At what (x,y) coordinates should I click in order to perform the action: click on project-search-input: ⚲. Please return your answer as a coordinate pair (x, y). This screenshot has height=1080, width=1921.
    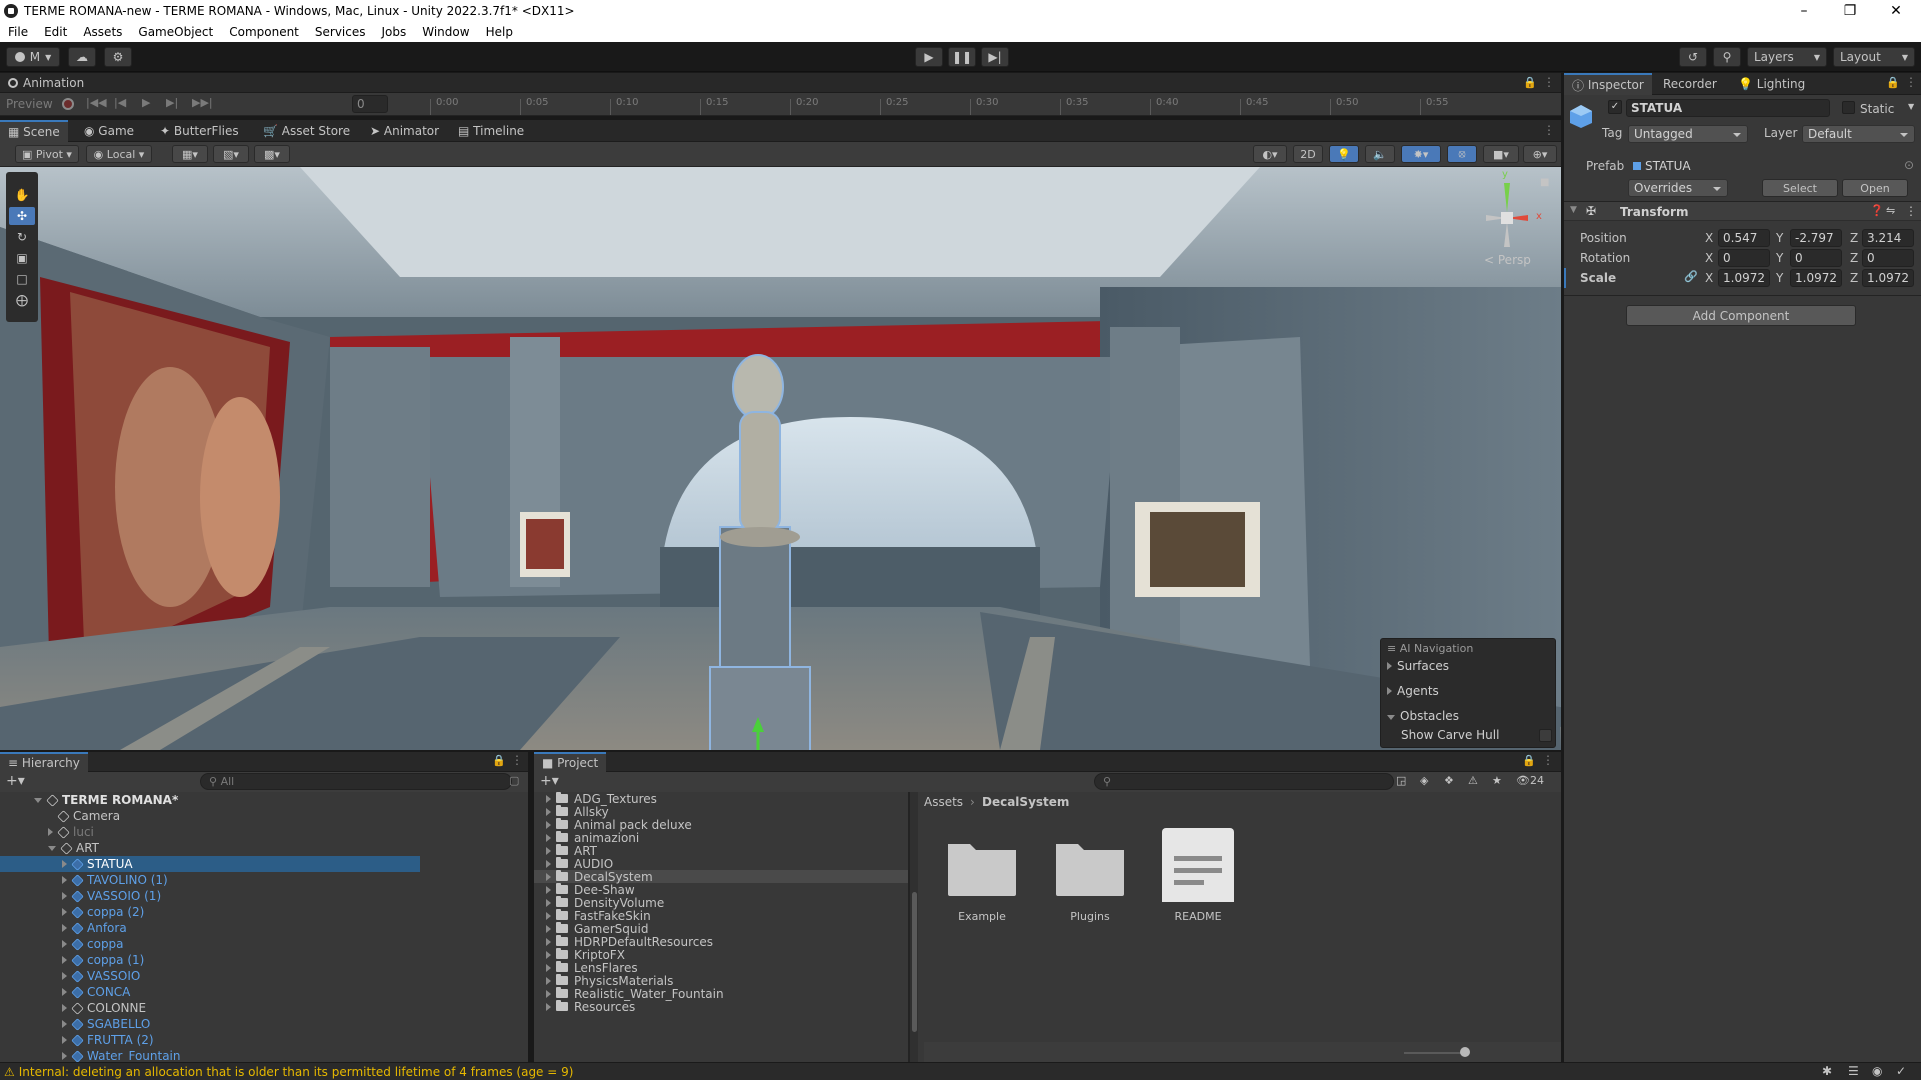
    Looking at the image, I should click on (1244, 781).